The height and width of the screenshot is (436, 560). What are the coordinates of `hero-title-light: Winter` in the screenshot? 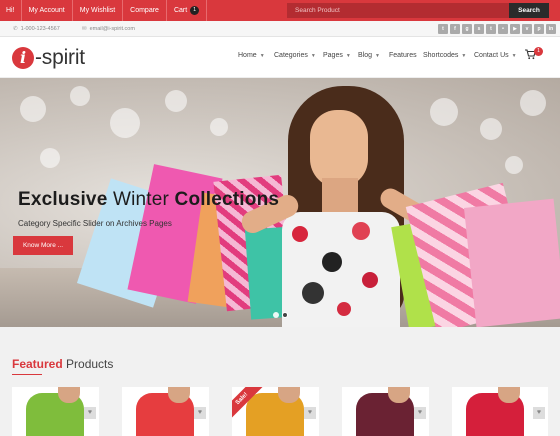 It's located at (141, 199).